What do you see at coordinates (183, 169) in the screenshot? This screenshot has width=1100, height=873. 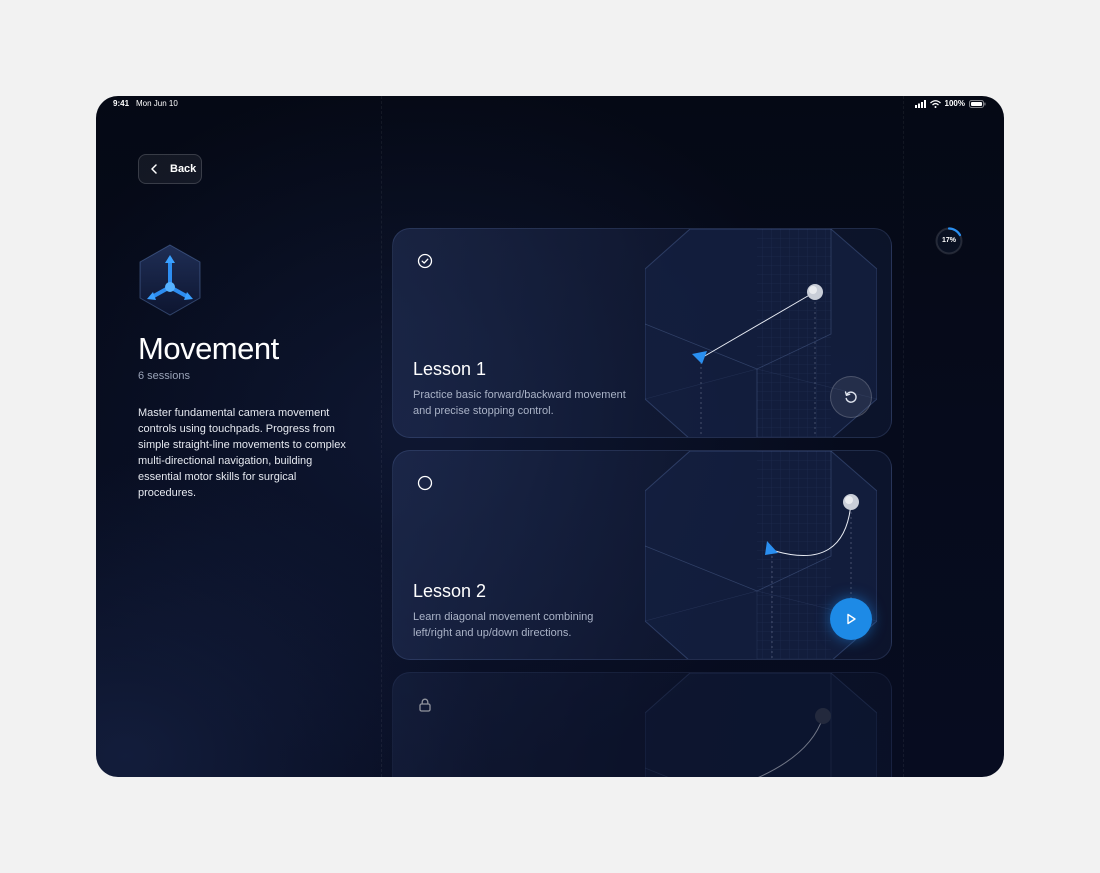 I see `back-button-label: Back` at bounding box center [183, 169].